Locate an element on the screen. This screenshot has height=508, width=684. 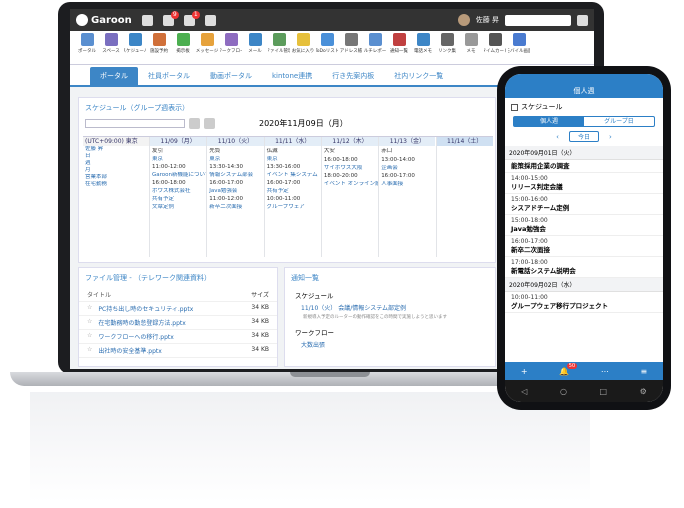
app-item: リンク集 is located at coordinates (447, 47).